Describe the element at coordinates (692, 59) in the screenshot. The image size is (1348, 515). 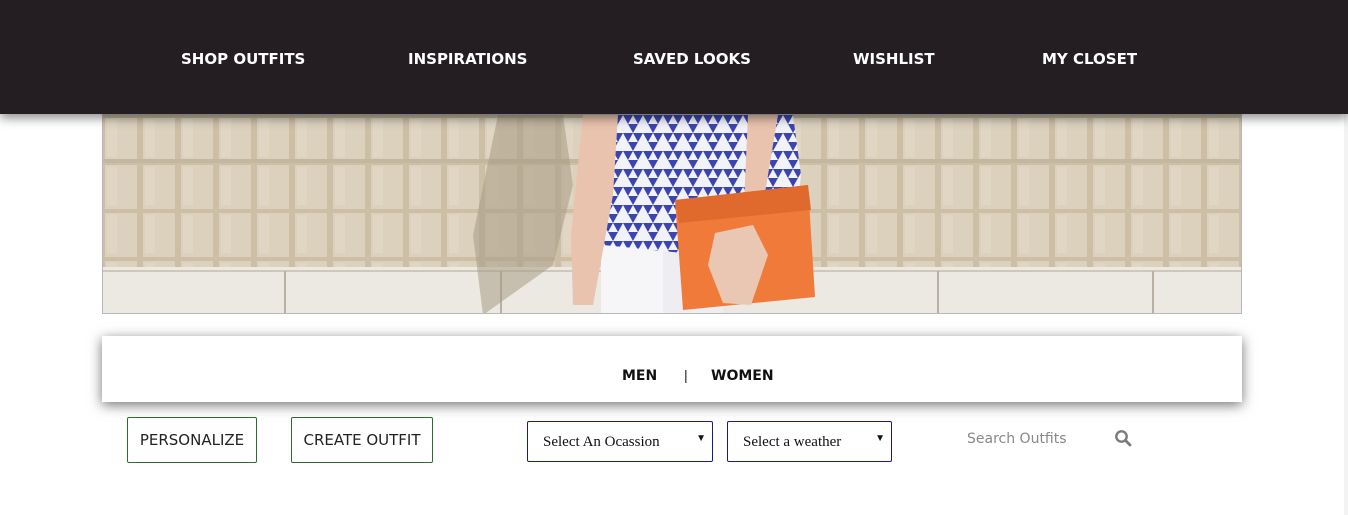
I see `nav-saved-looks: SAVED LOOKS` at that location.